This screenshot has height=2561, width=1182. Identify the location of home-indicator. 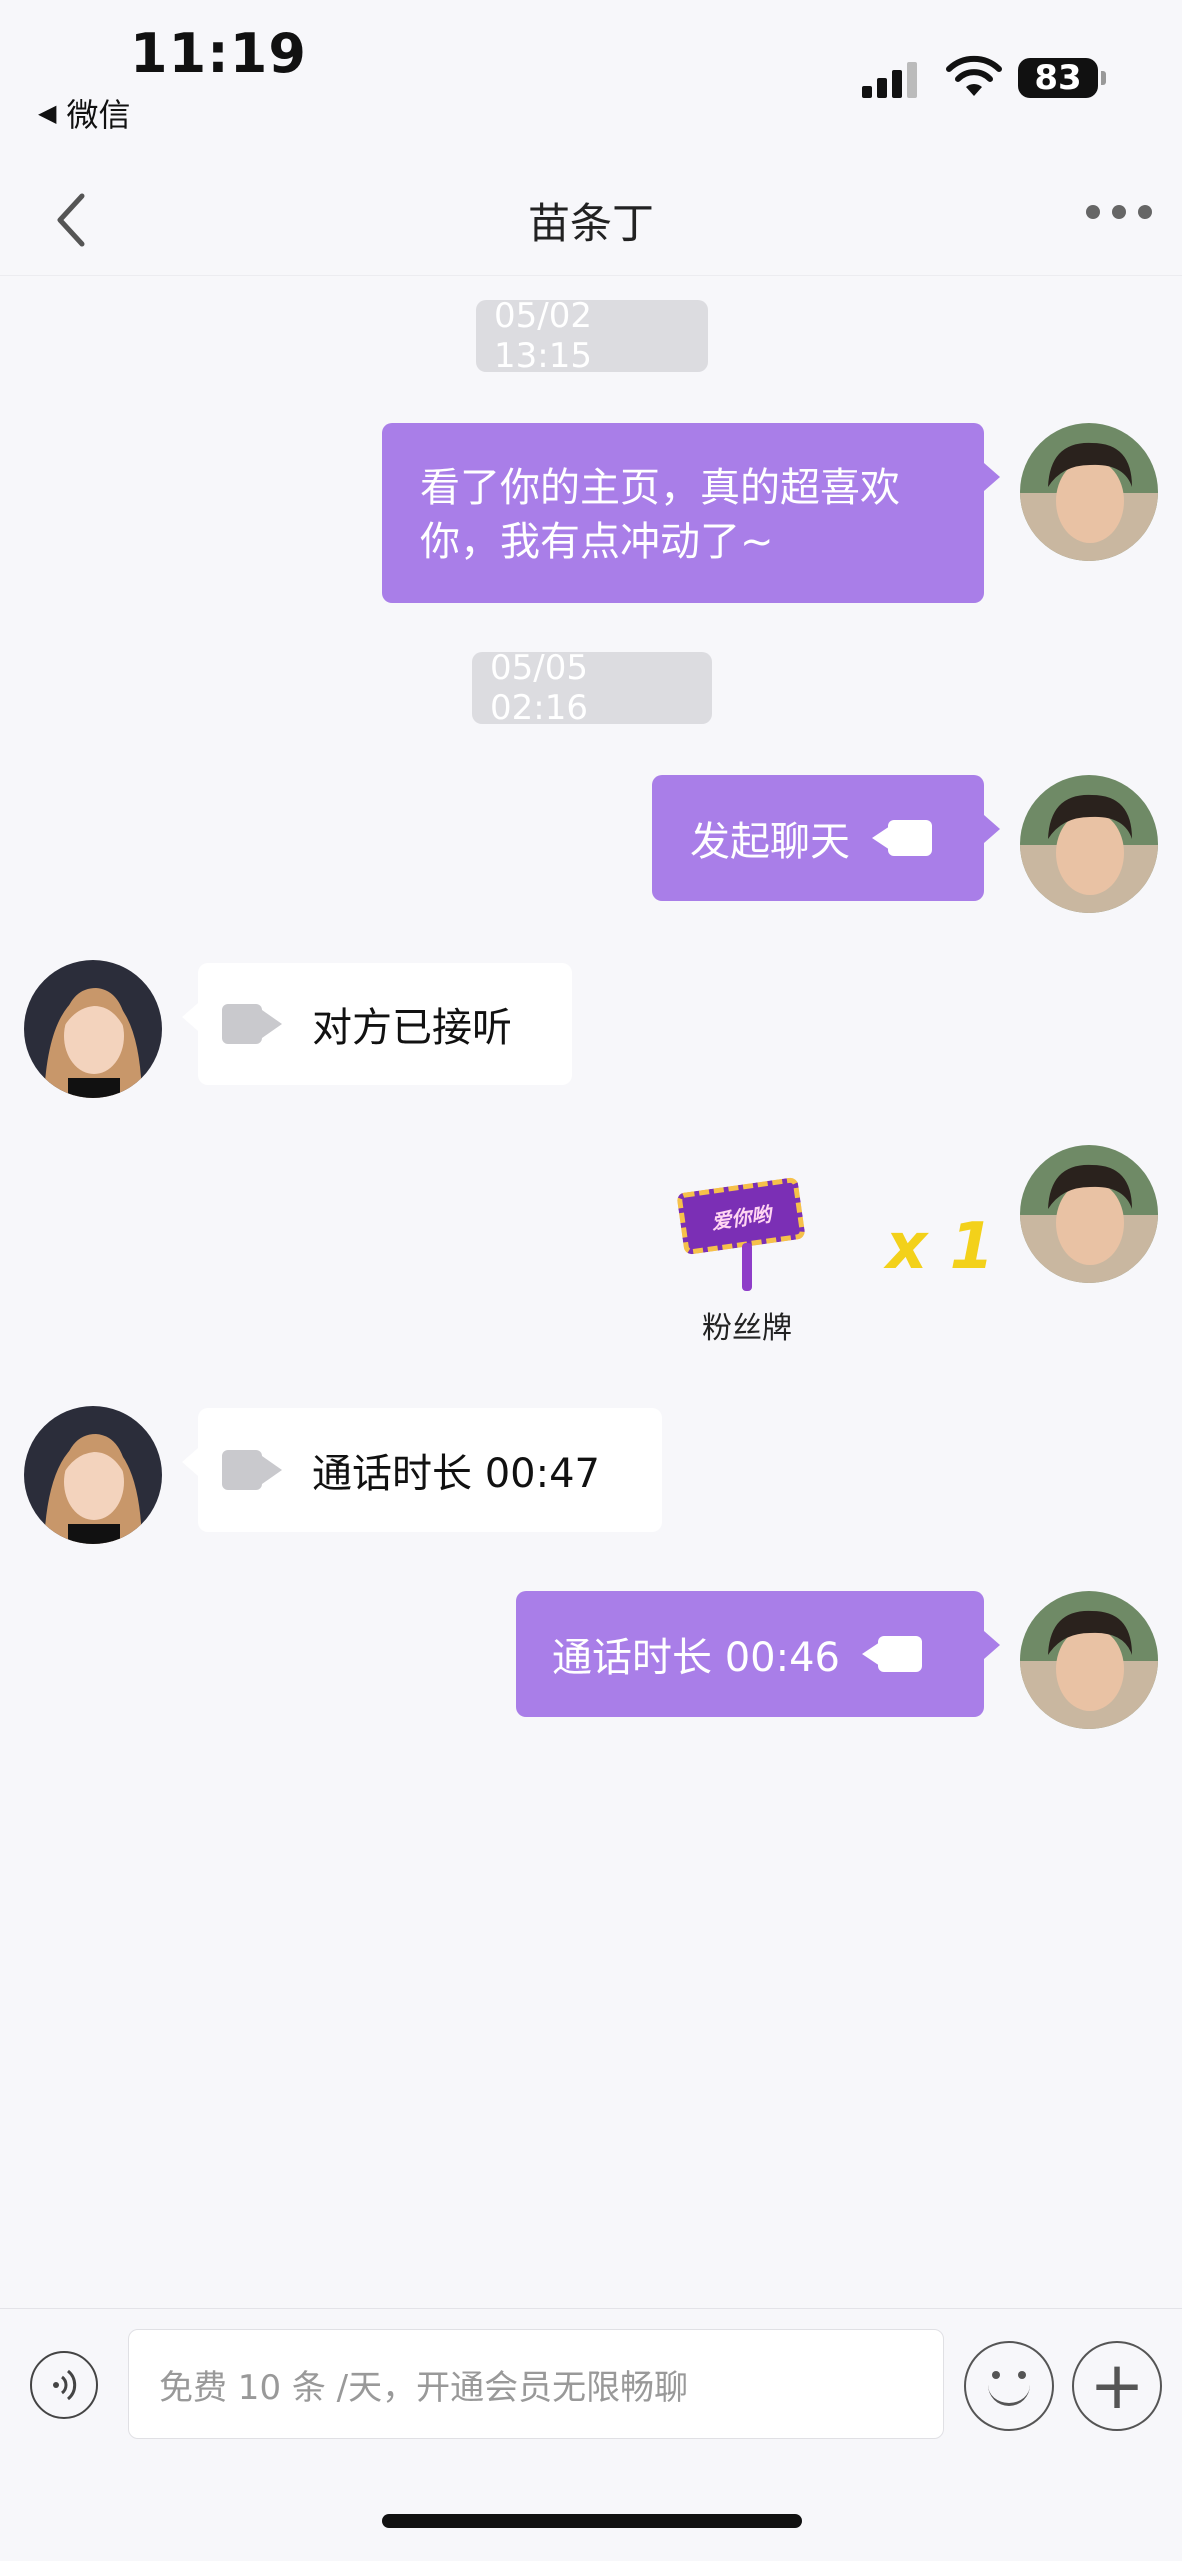
(592, 2521).